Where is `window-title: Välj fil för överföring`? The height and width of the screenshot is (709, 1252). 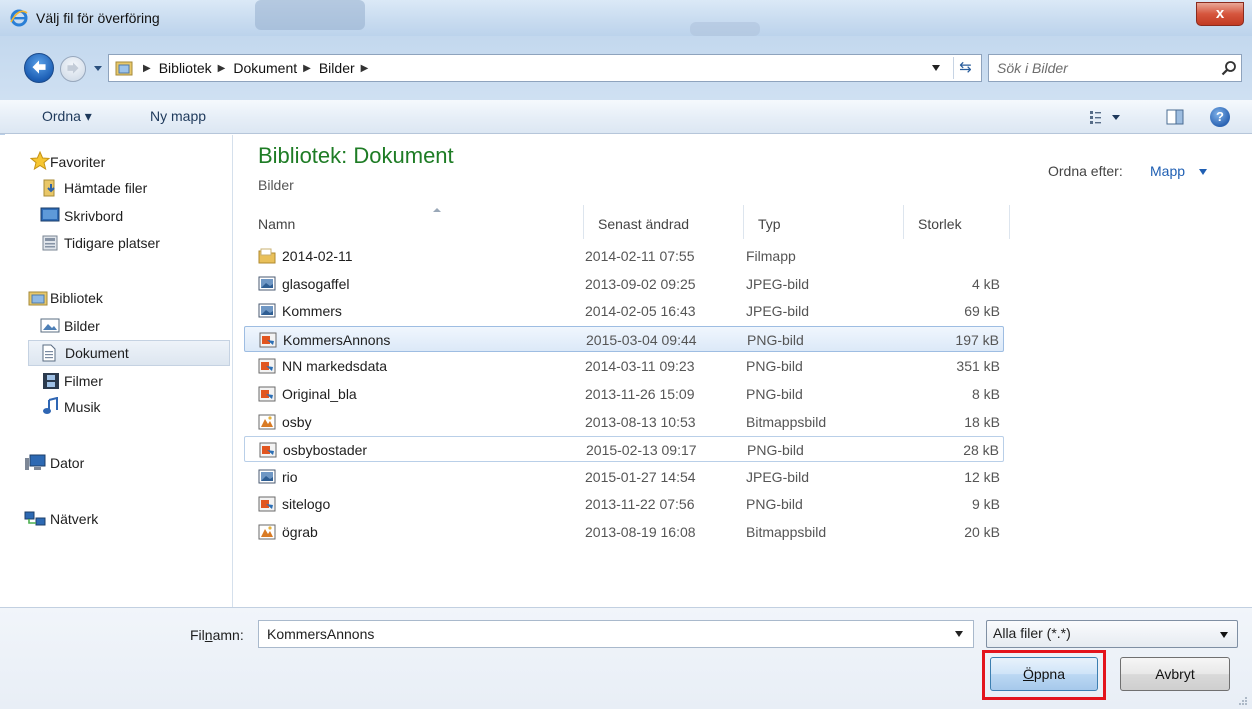 window-title: Välj fil för överföring is located at coordinates (98, 18).